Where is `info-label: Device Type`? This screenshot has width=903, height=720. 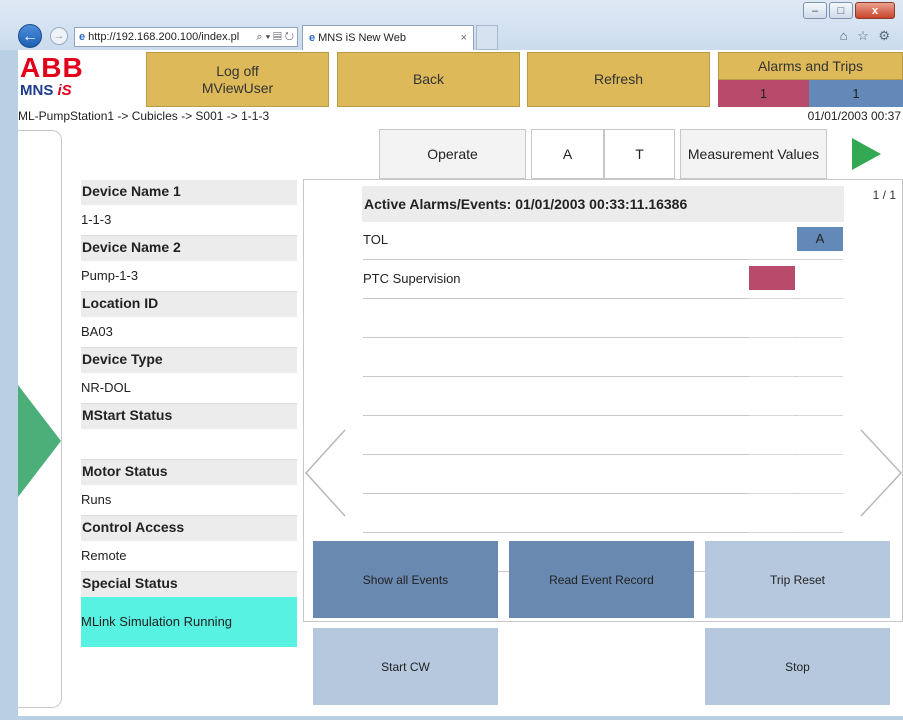
info-label: Device Type is located at coordinates (189, 360).